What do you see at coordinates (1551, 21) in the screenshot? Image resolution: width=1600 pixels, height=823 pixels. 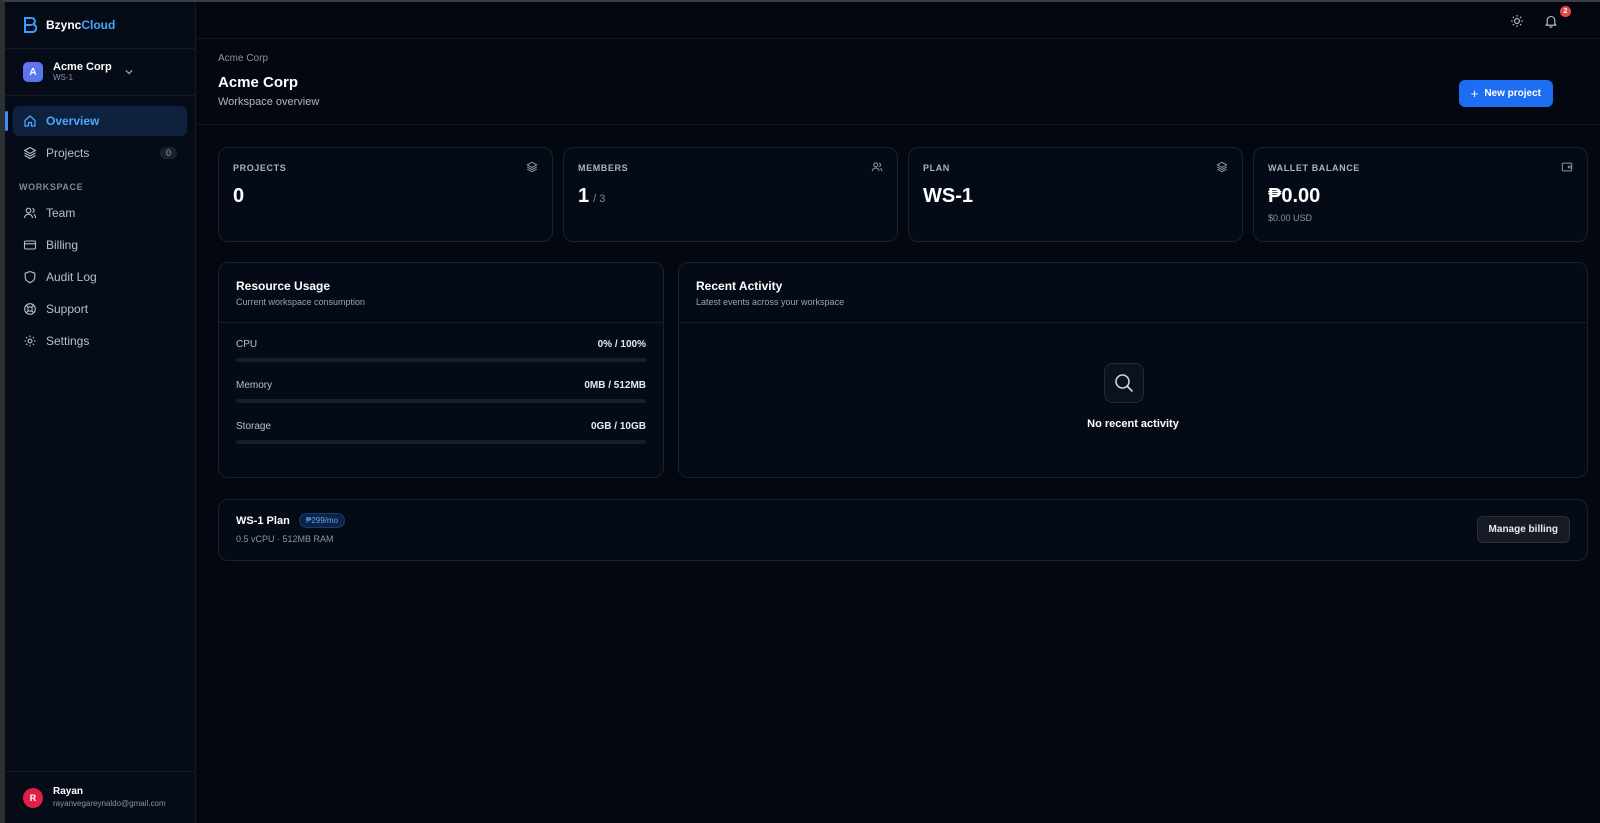 I see `bell-icon` at bounding box center [1551, 21].